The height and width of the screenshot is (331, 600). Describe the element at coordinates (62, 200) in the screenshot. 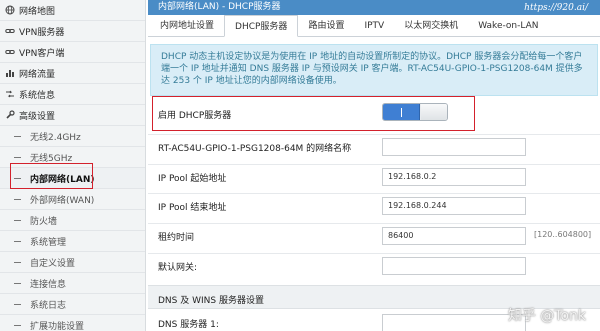

I see `sidebar-subitem-label: 外部网络(WAN)` at that location.